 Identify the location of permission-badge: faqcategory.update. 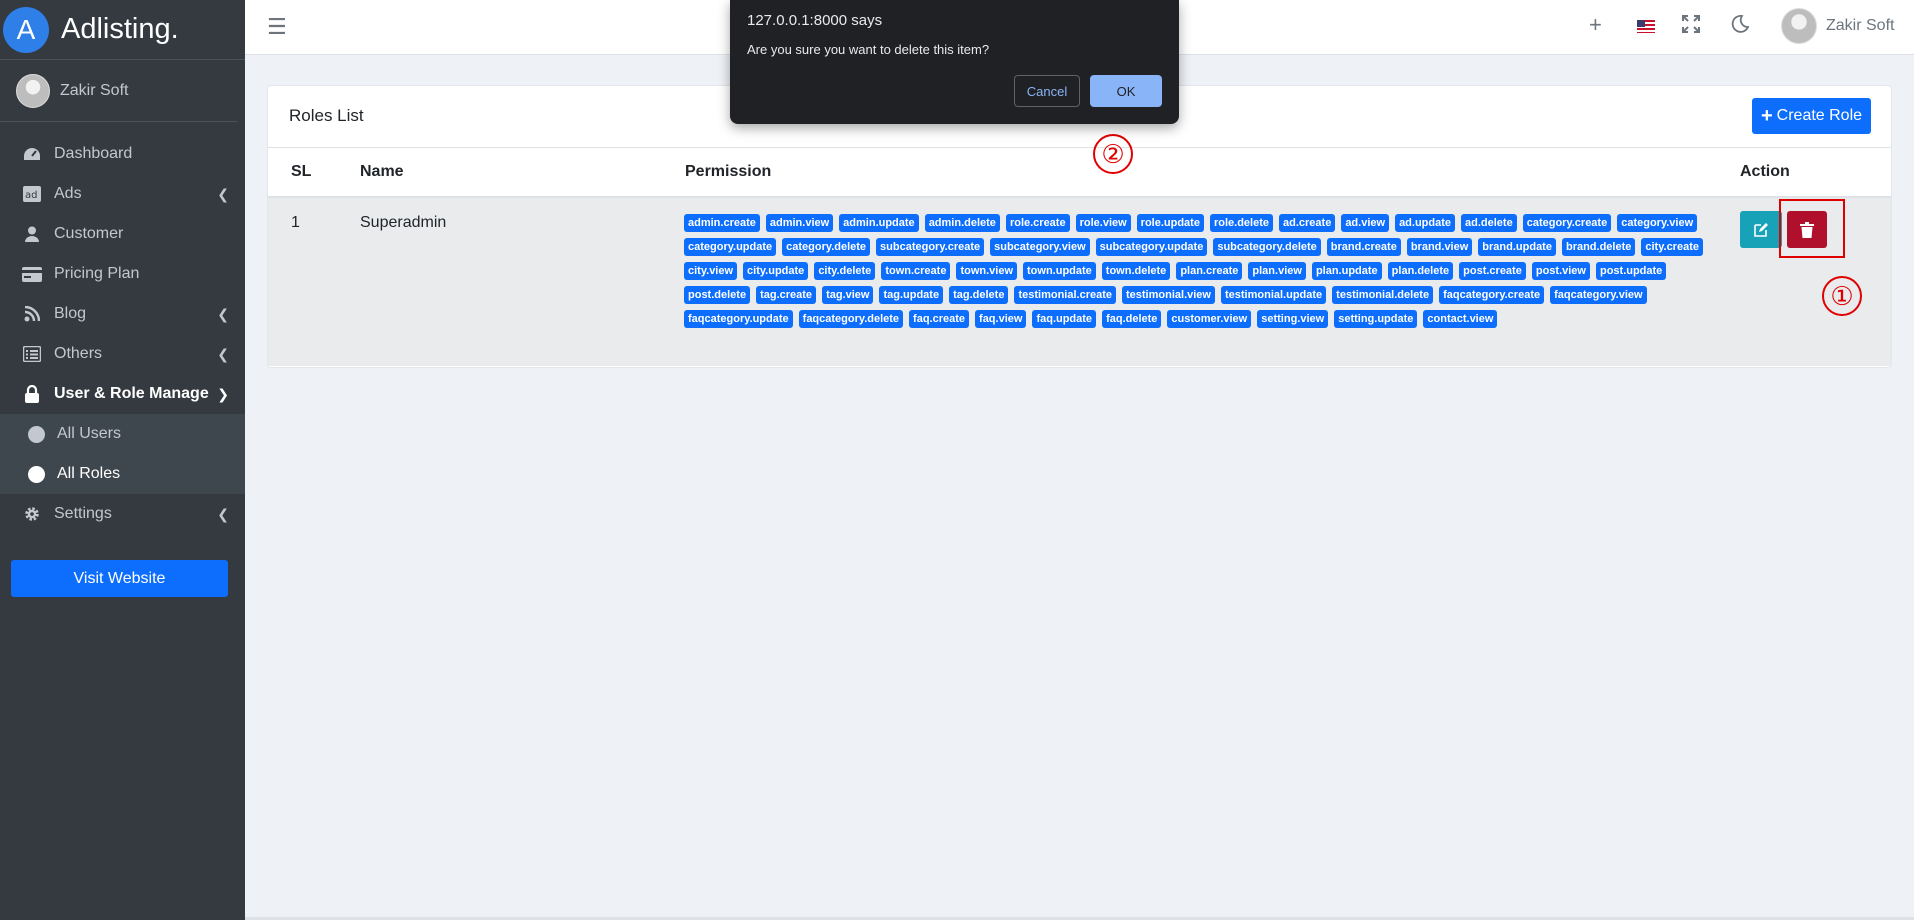
(738, 319).